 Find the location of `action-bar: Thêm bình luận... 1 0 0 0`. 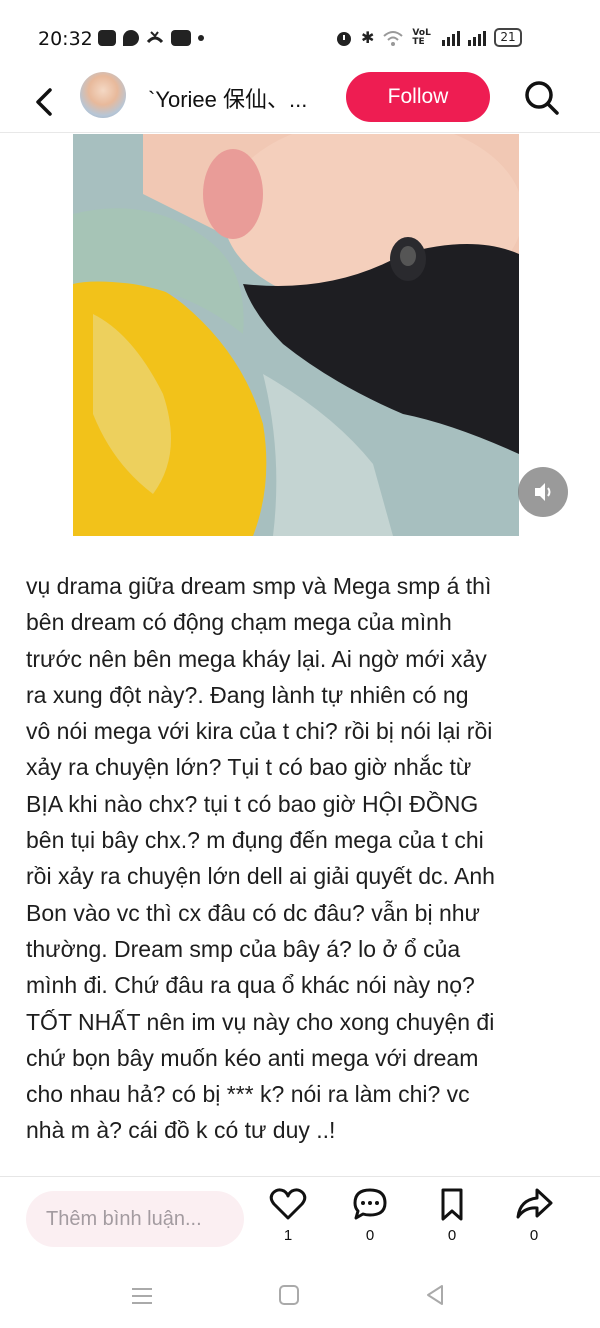

action-bar: Thêm bình luận... 1 0 0 0 is located at coordinates (300, 1218).